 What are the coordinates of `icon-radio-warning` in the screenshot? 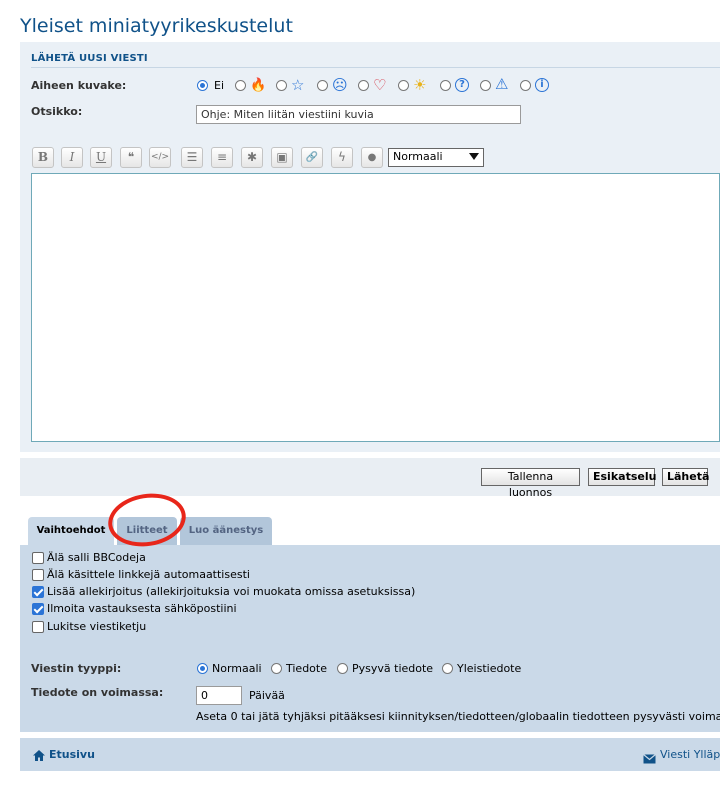 It's located at (485, 85).